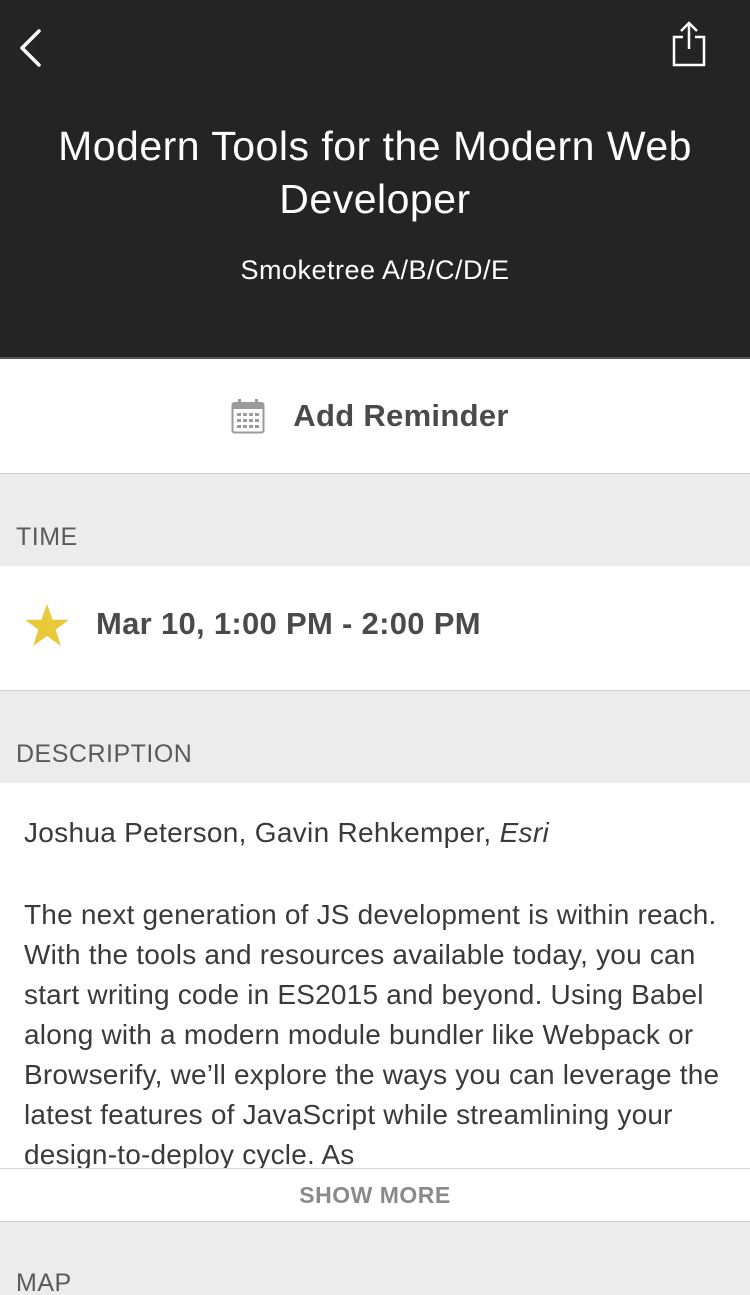  I want to click on add-reminder-label: Add Reminder, so click(401, 415).